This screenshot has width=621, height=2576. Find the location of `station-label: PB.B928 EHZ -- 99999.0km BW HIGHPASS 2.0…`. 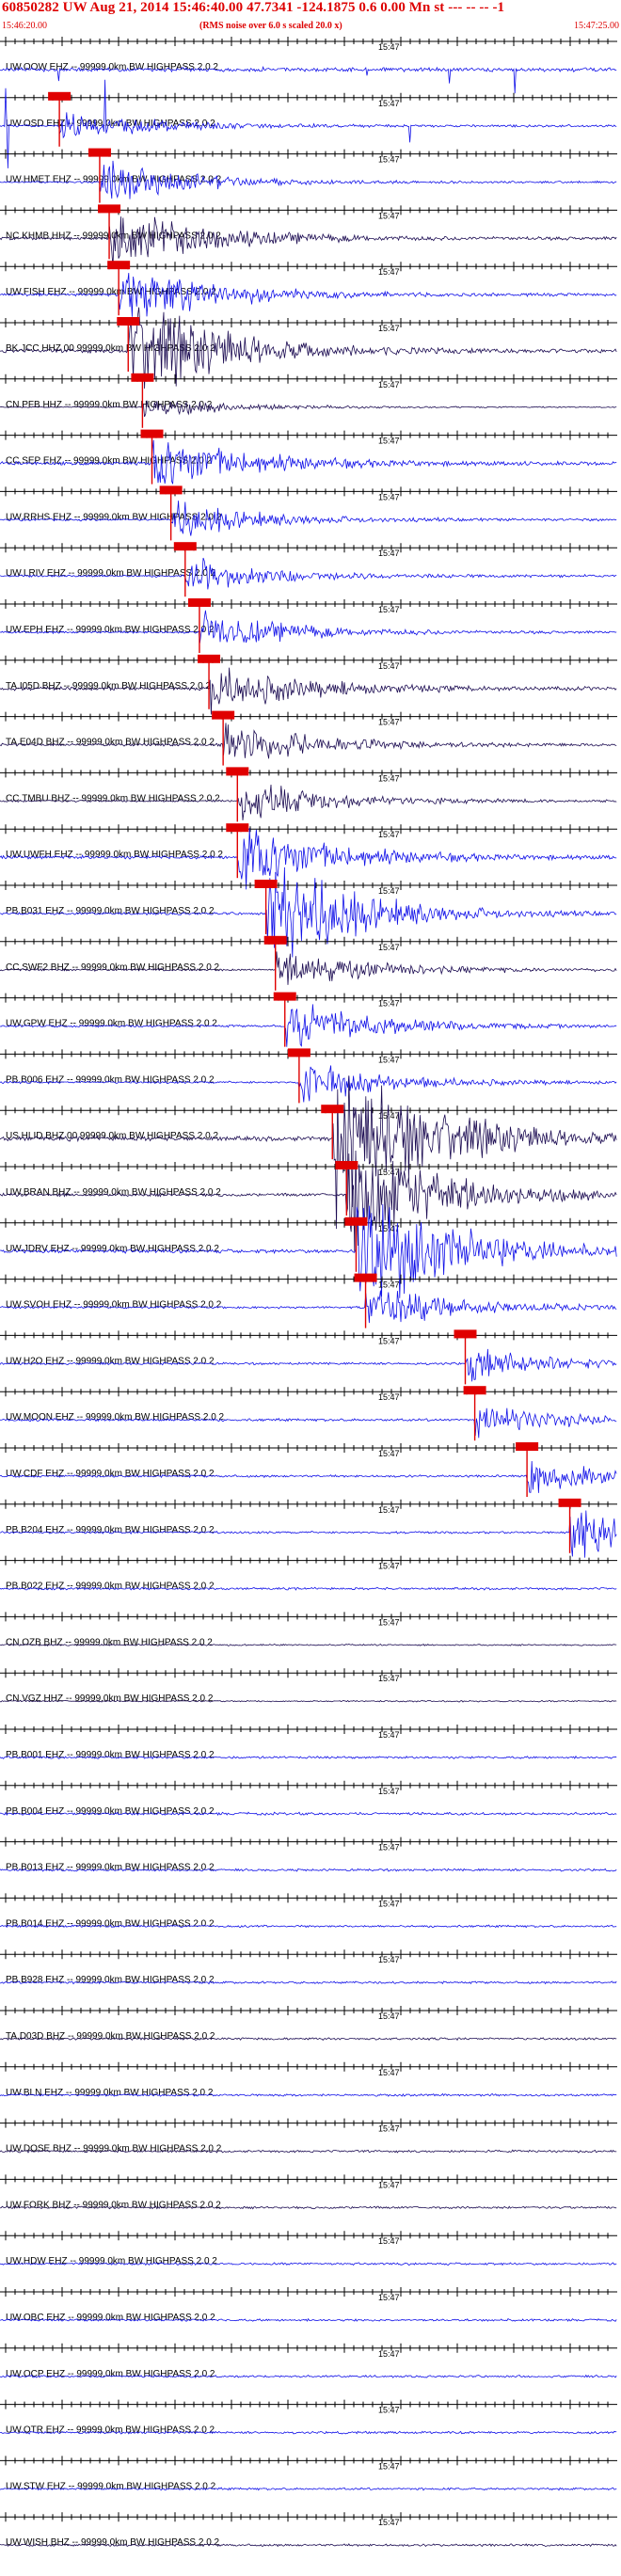

station-label: PB.B928 EHZ -- 99999.0km BW HIGHPASS 2.0… is located at coordinates (111, 1980).